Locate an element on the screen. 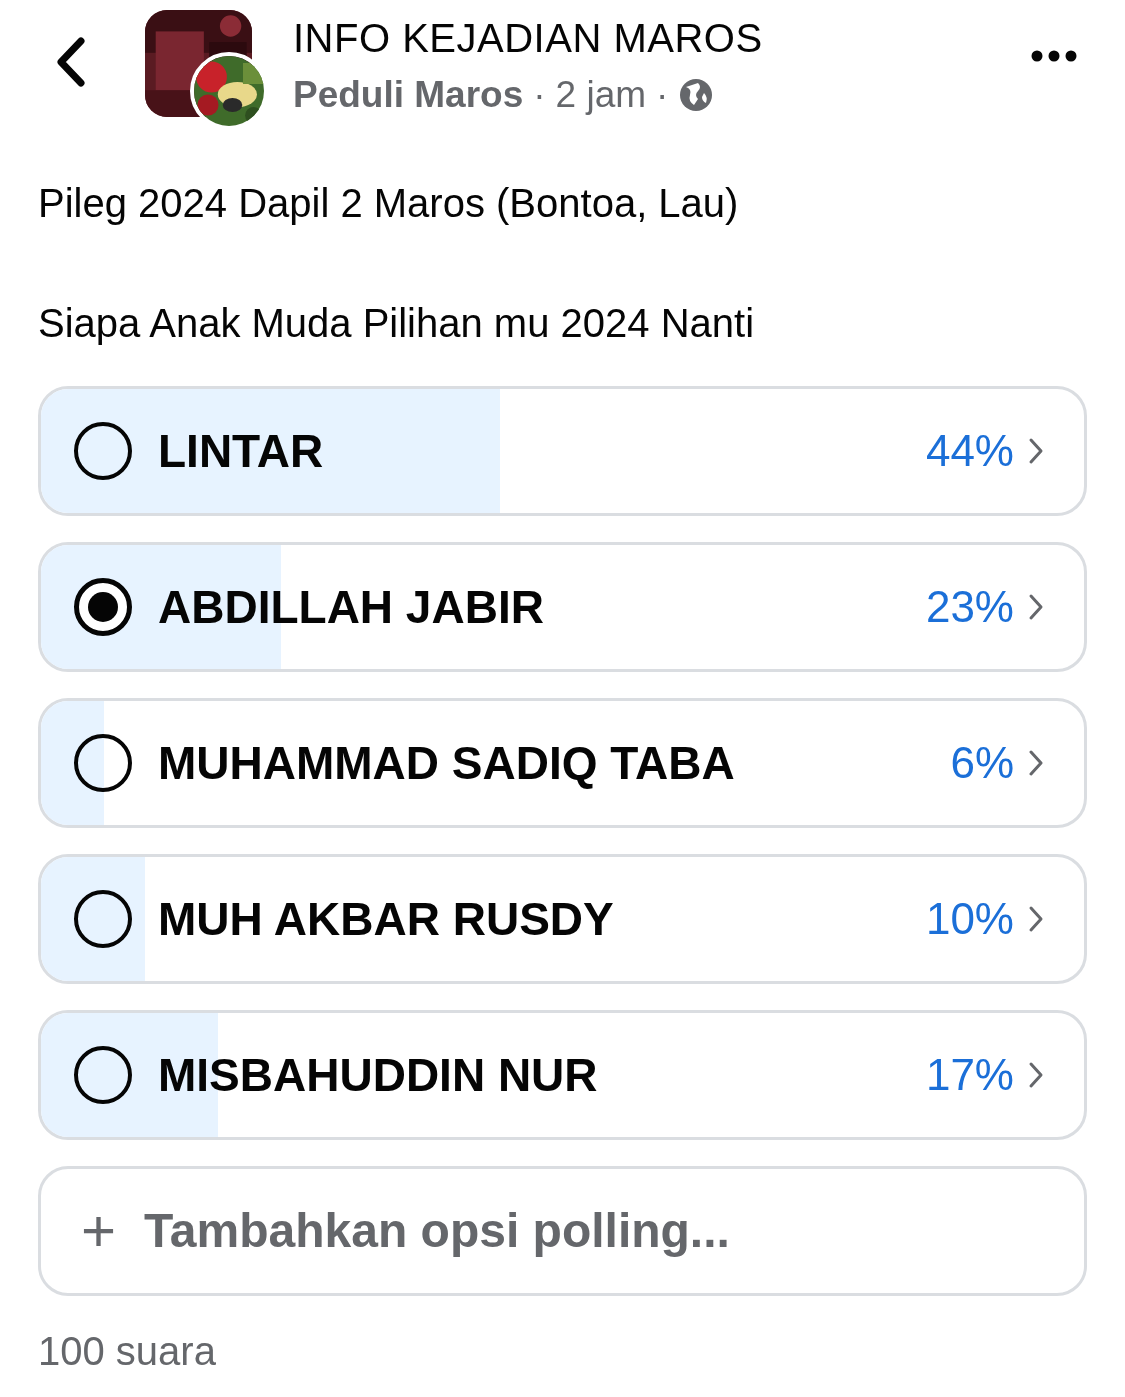 The height and width of the screenshot is (1397, 1125). post-time: 2 jam is located at coordinates (601, 95).